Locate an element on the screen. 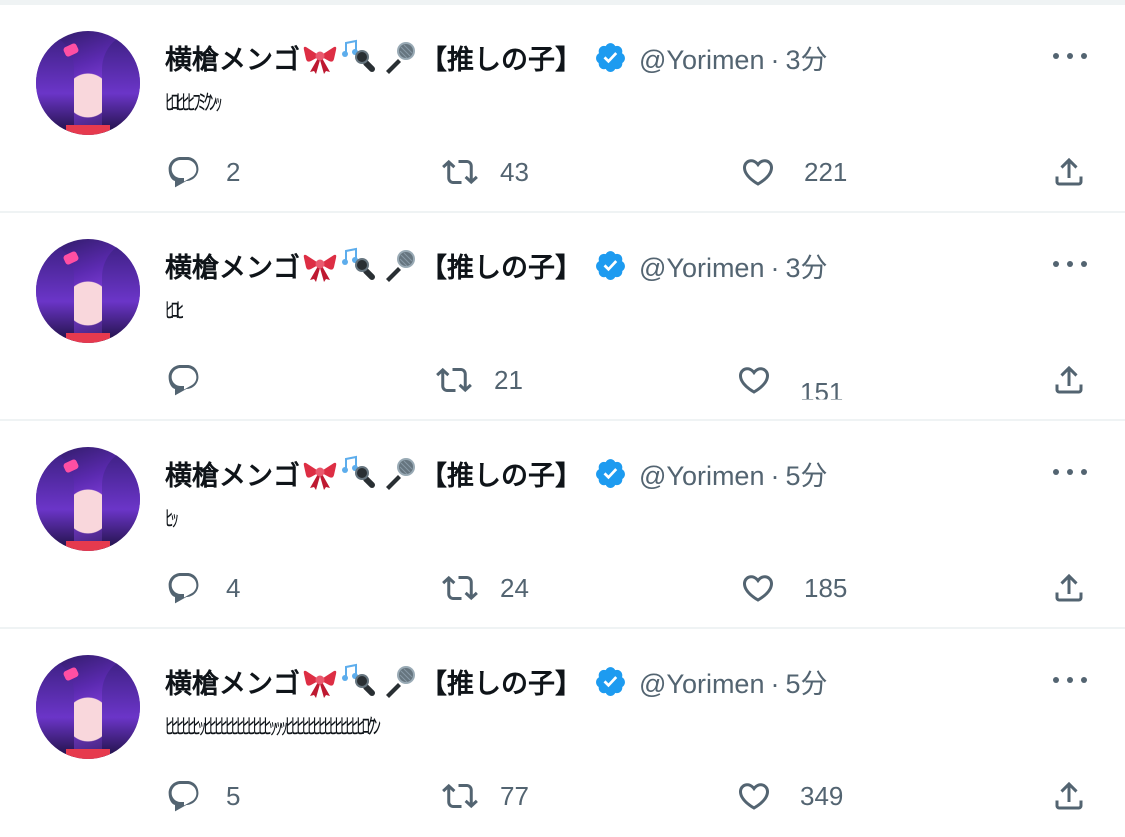  like-count: 349 is located at coordinates (822, 795).